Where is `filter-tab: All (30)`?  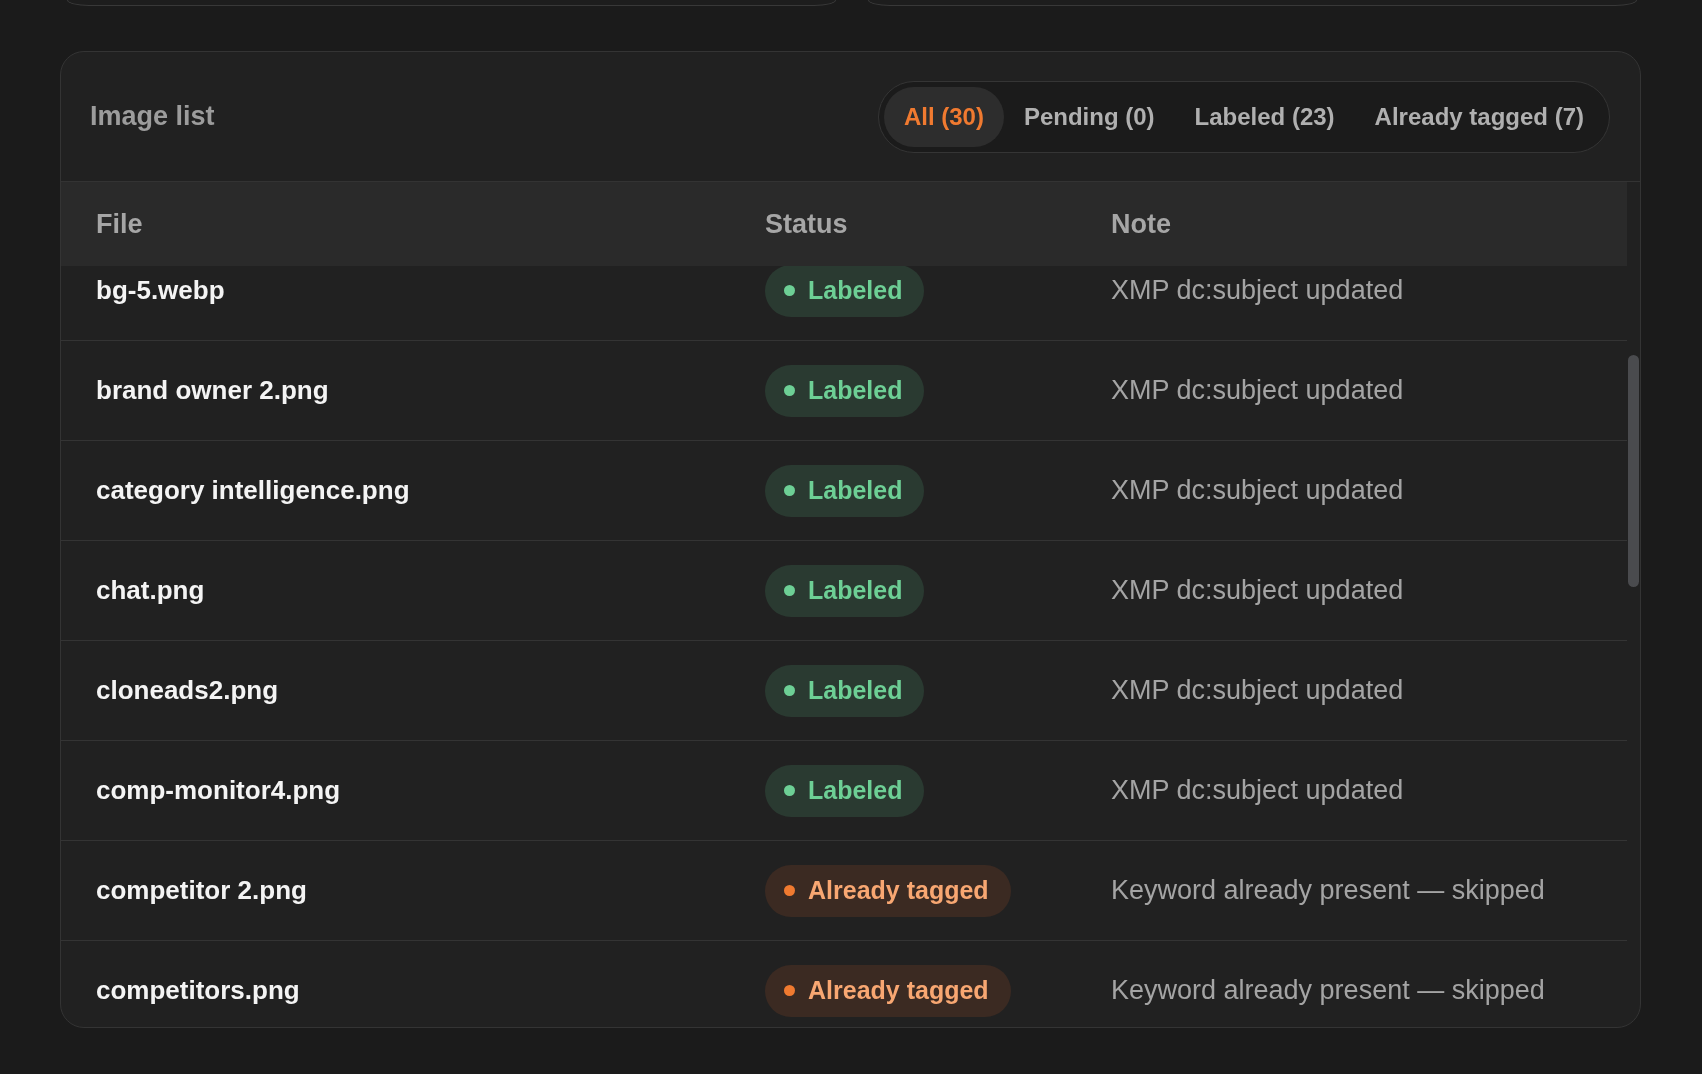
filter-tab: All (30) is located at coordinates (943, 116).